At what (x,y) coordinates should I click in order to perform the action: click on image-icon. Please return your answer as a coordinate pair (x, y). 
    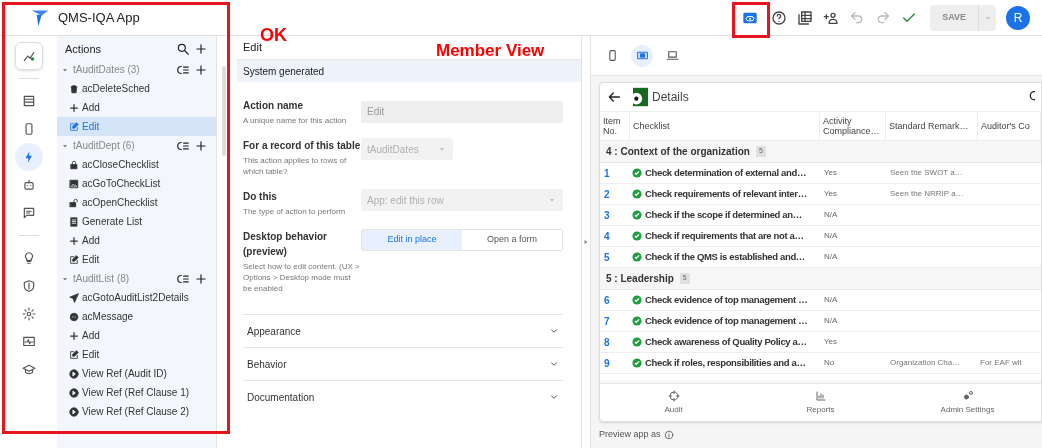
    Looking at the image, I should click on (74, 183).